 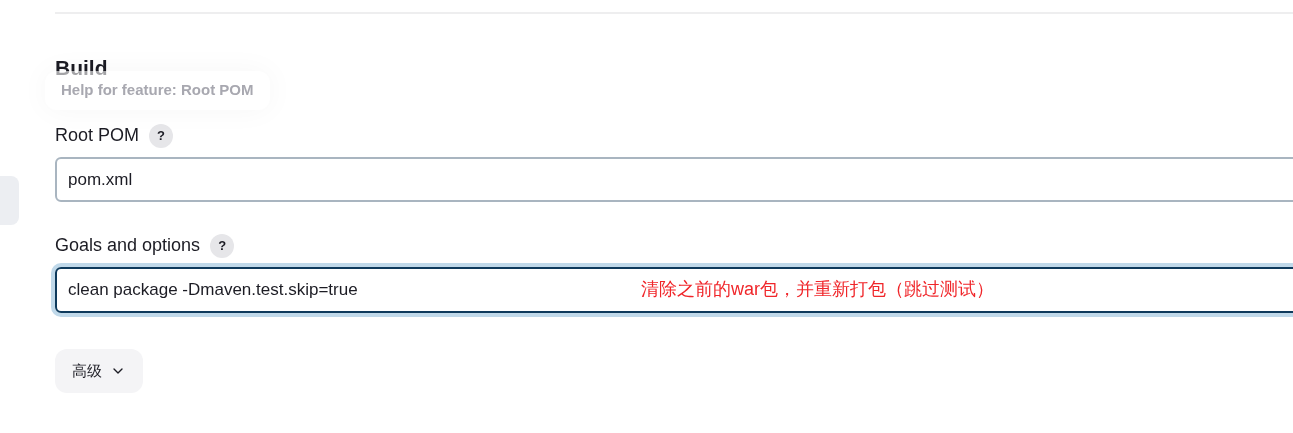 I want to click on field-label: Goals and options, so click(x=128, y=245).